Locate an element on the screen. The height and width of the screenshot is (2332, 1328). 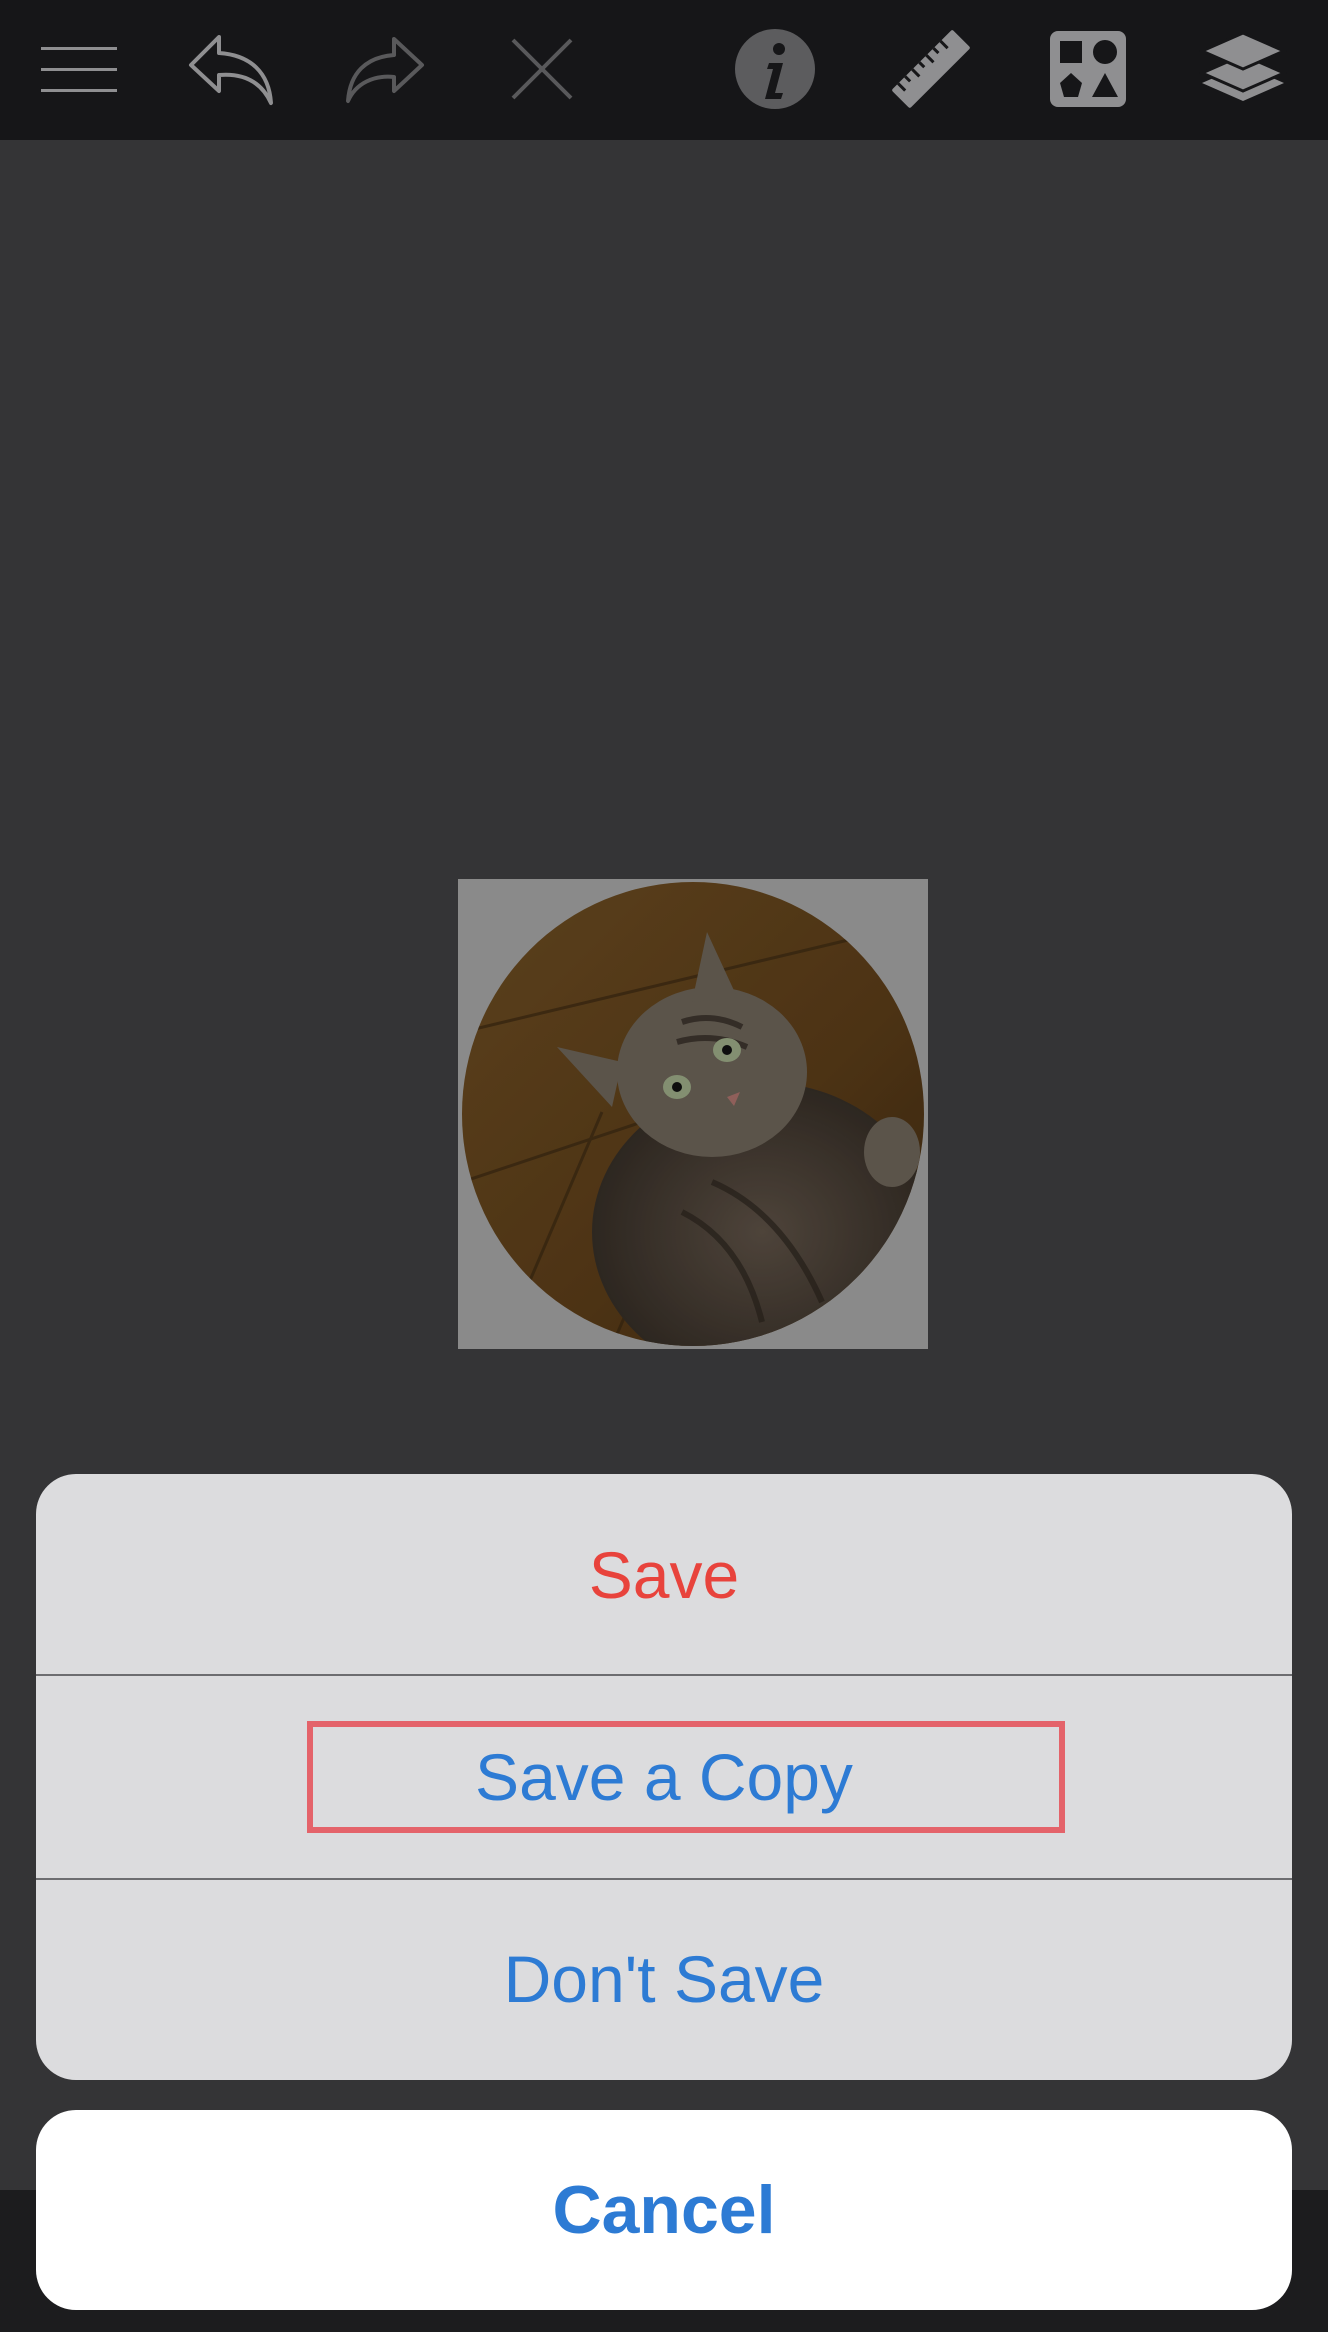
close-button is located at coordinates (542, 69).